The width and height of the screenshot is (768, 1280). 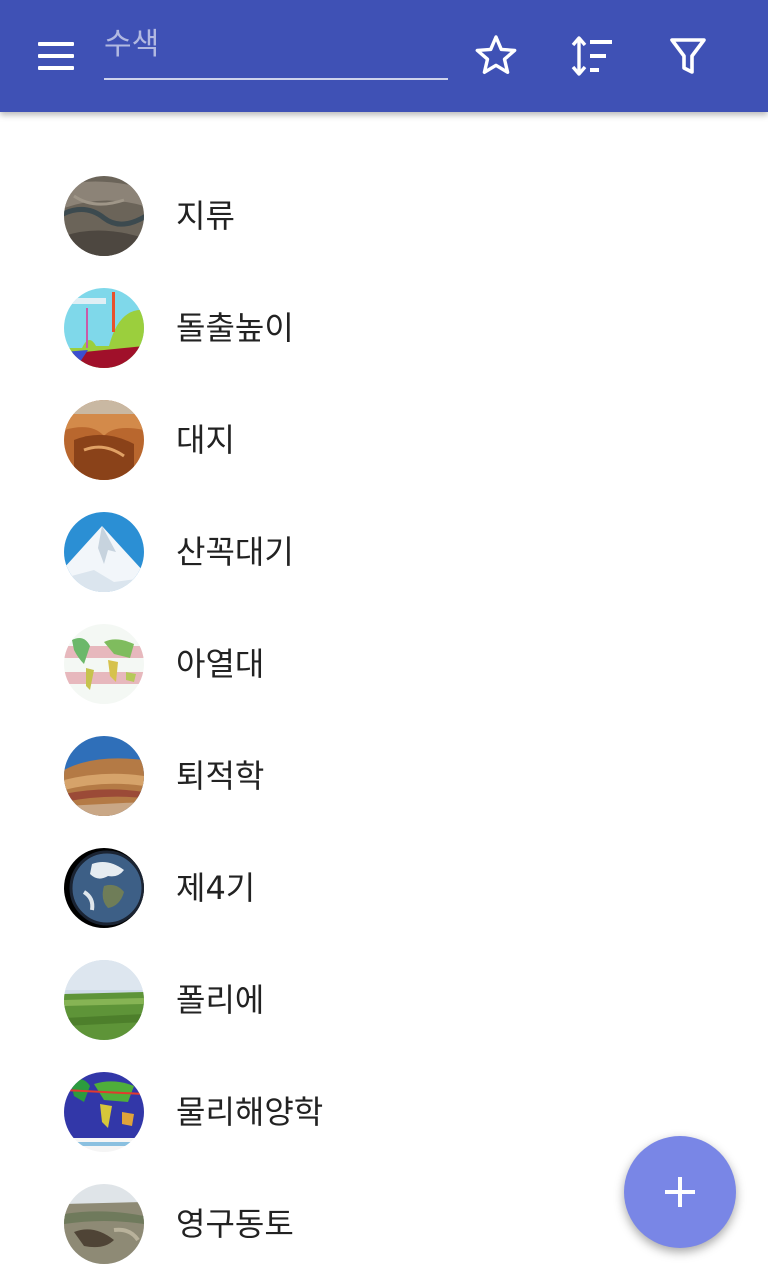 What do you see at coordinates (56, 56) in the screenshot?
I see `menu-icon` at bounding box center [56, 56].